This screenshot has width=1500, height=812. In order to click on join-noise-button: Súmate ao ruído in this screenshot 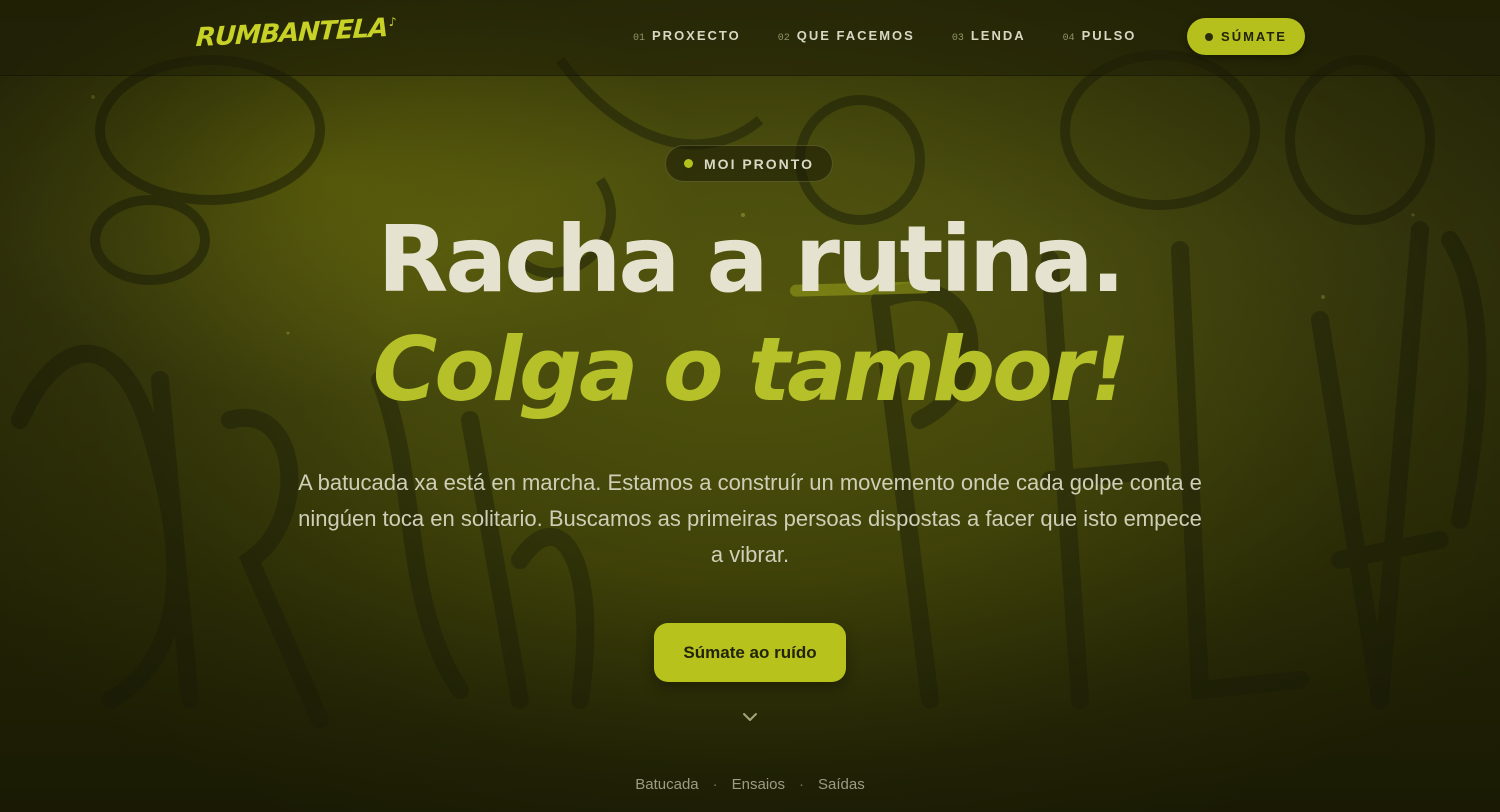, I will do `click(750, 652)`.